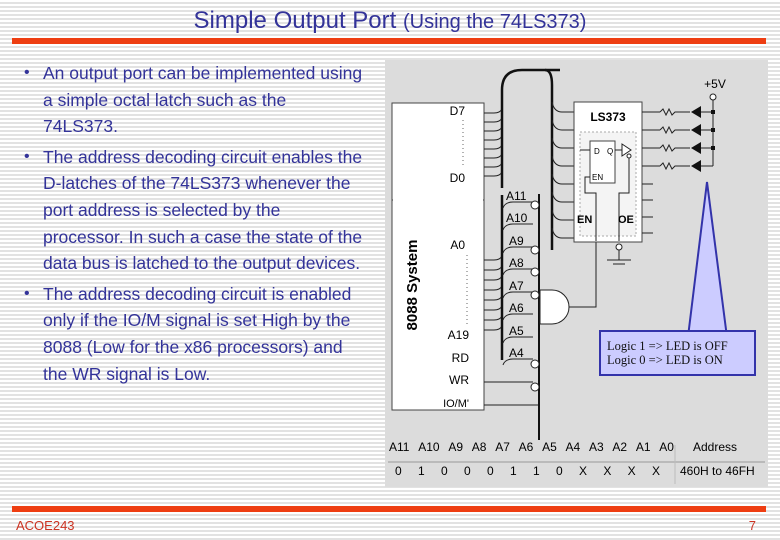 The width and height of the screenshot is (780, 540). Describe the element at coordinates (516, 308) in the screenshot. I see `addr-a6: A6` at that location.